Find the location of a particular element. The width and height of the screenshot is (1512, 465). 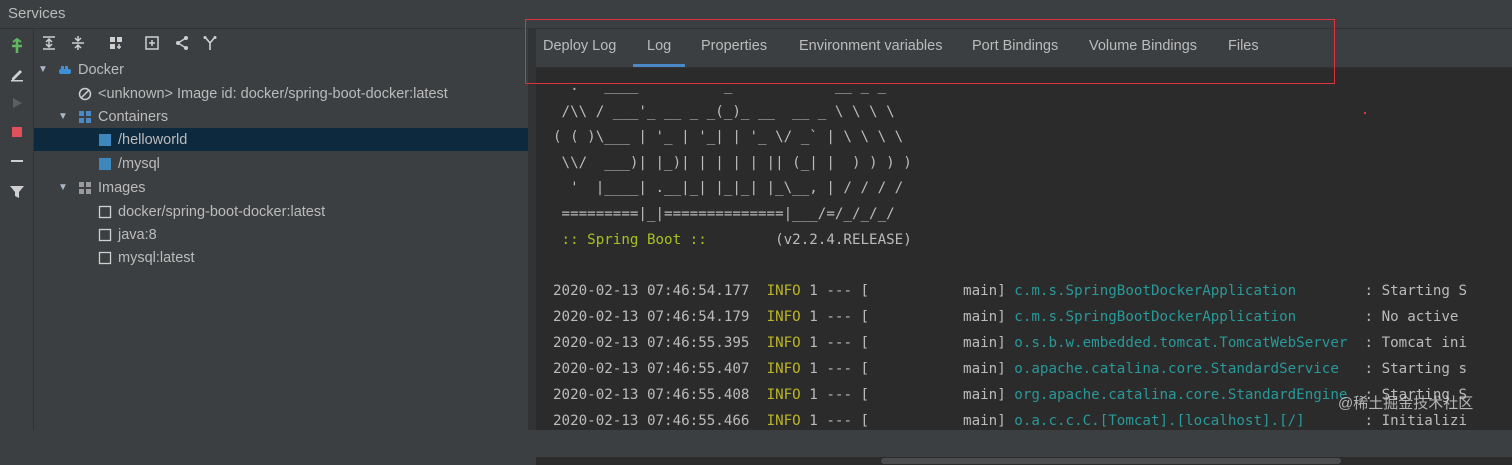

watermark-text: @稀土掘金技术社区 is located at coordinates (1406, 403).